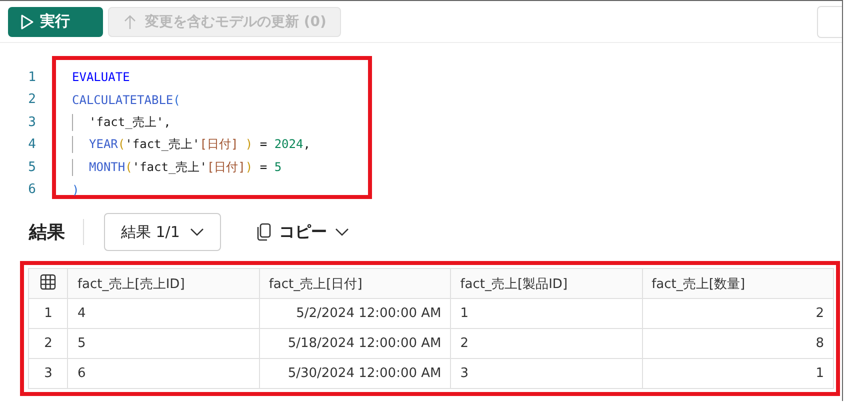 Image resolution: width=845 pixels, height=402 pixels. What do you see at coordinates (32, 77) in the screenshot?
I see `line-number: 1` at bounding box center [32, 77].